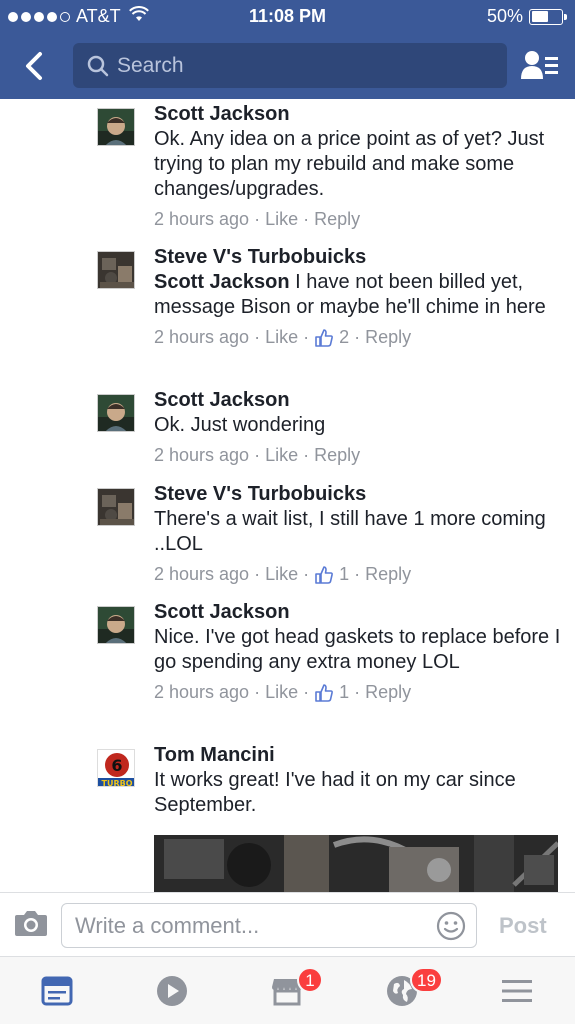  I want to click on camera-button, so click(31, 925).